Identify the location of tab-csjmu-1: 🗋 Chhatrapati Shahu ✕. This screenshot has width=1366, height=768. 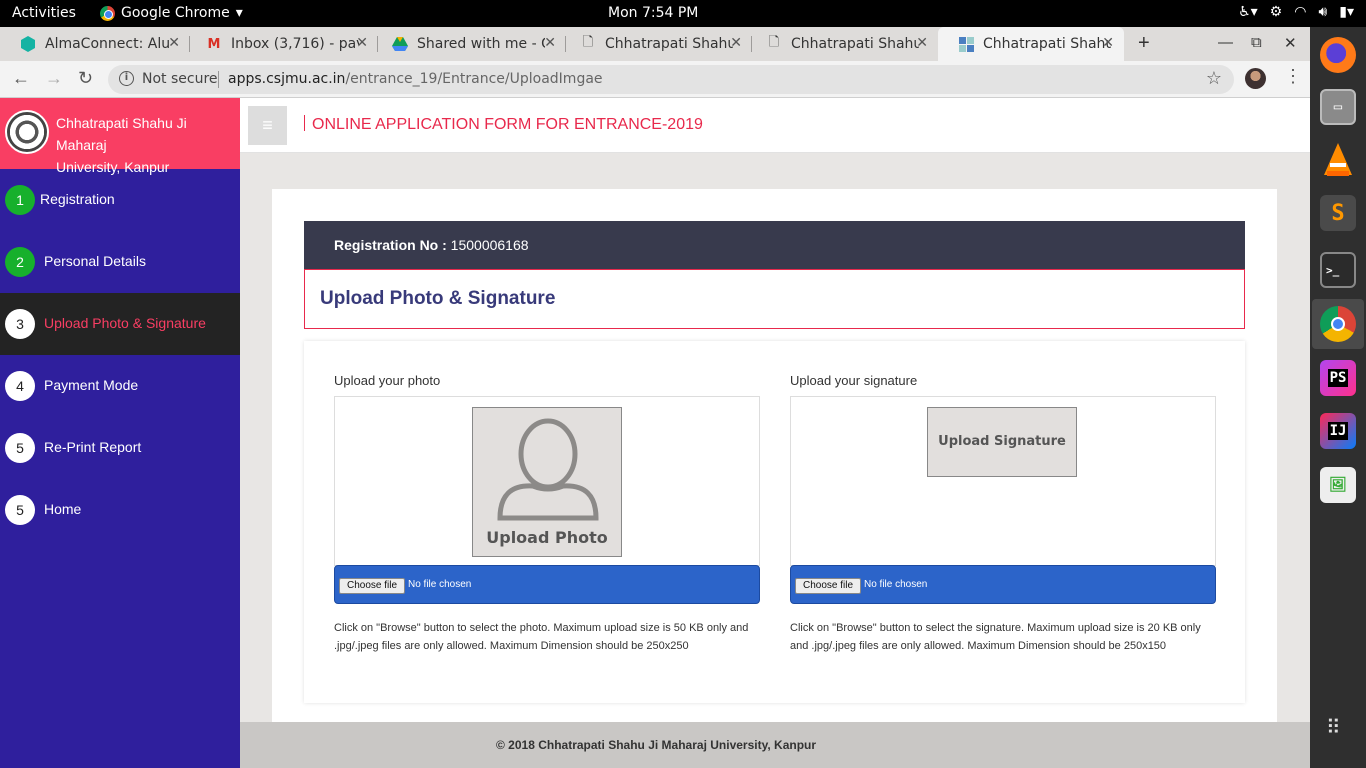
(656, 44).